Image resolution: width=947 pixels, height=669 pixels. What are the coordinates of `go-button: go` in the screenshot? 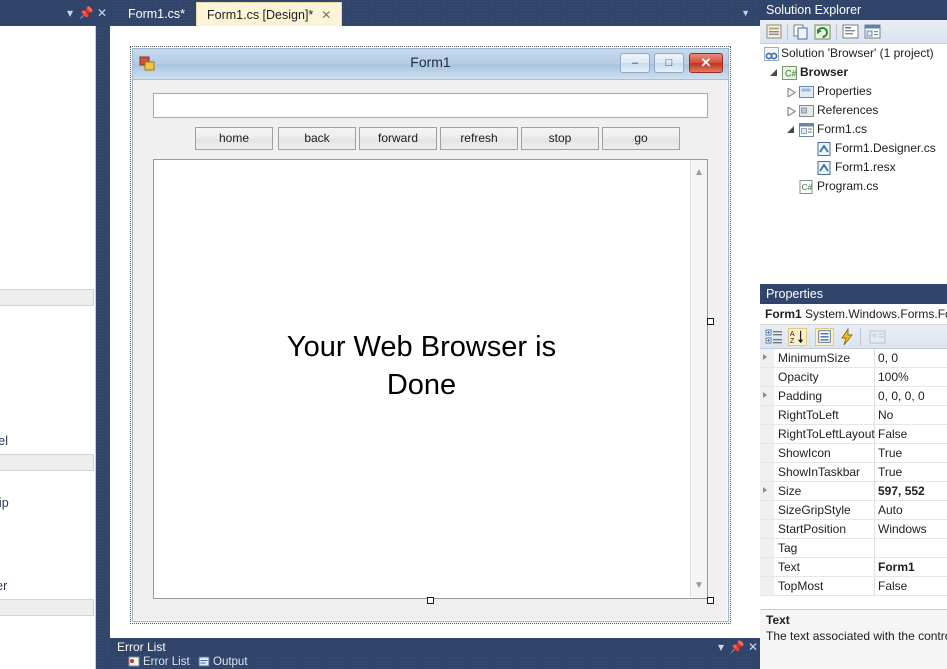 It's located at (641, 138).